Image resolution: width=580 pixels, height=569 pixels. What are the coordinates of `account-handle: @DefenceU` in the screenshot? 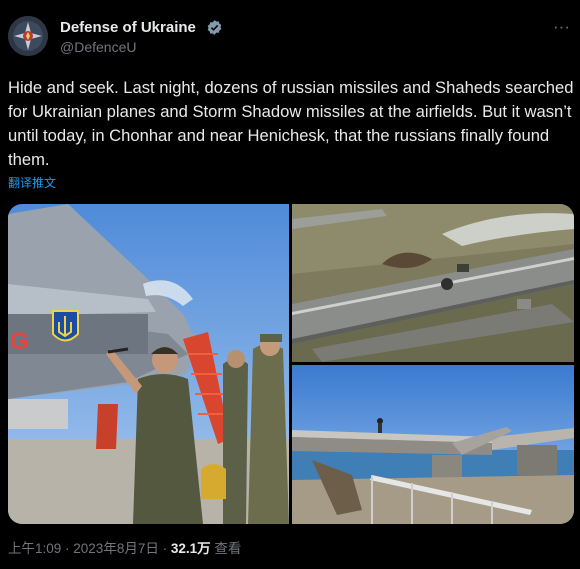 It's located at (98, 47).